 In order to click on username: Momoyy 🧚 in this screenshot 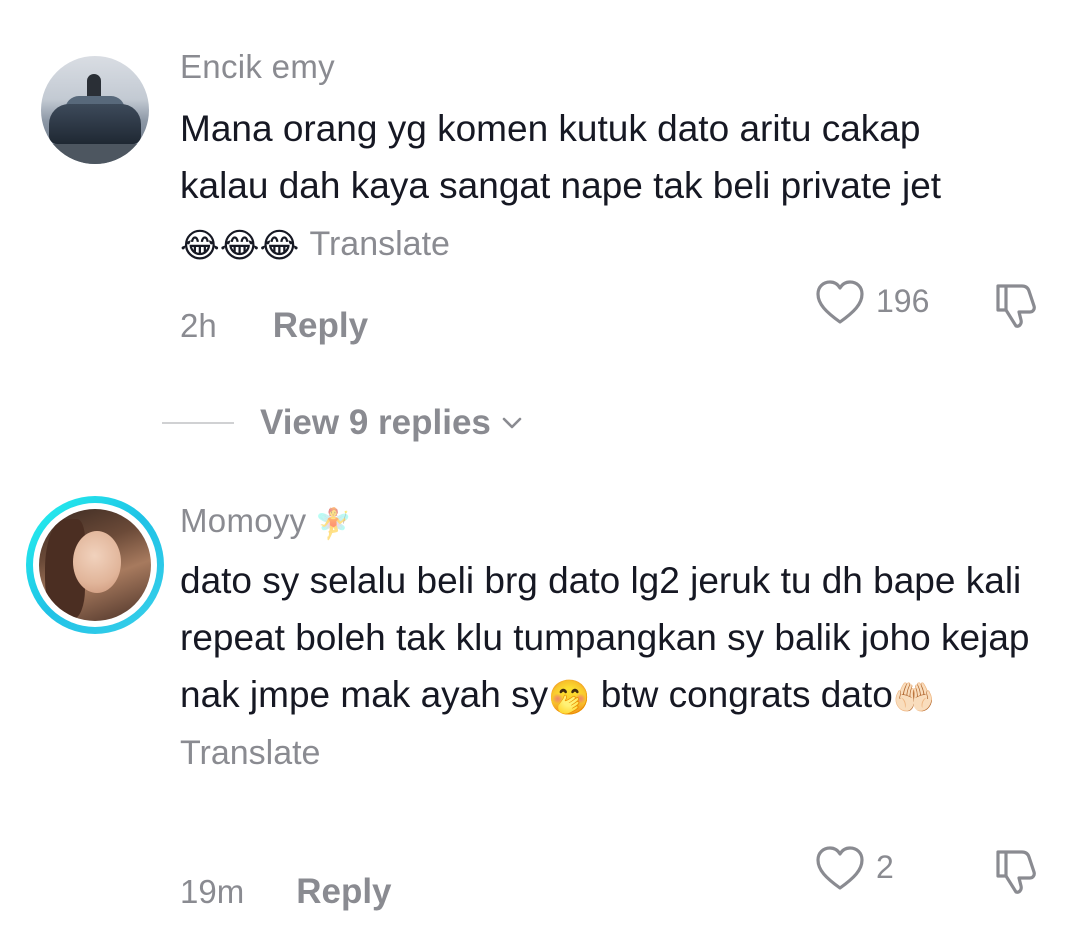, I will do `click(266, 522)`.